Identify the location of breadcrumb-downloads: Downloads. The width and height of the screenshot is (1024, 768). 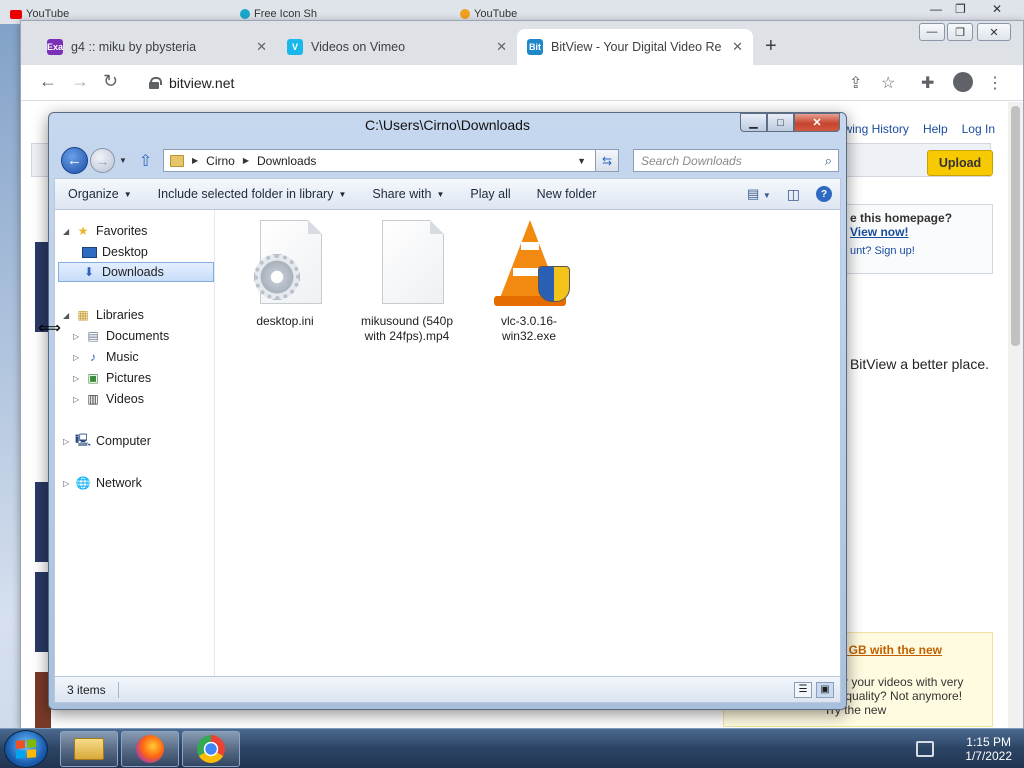
(286, 161).